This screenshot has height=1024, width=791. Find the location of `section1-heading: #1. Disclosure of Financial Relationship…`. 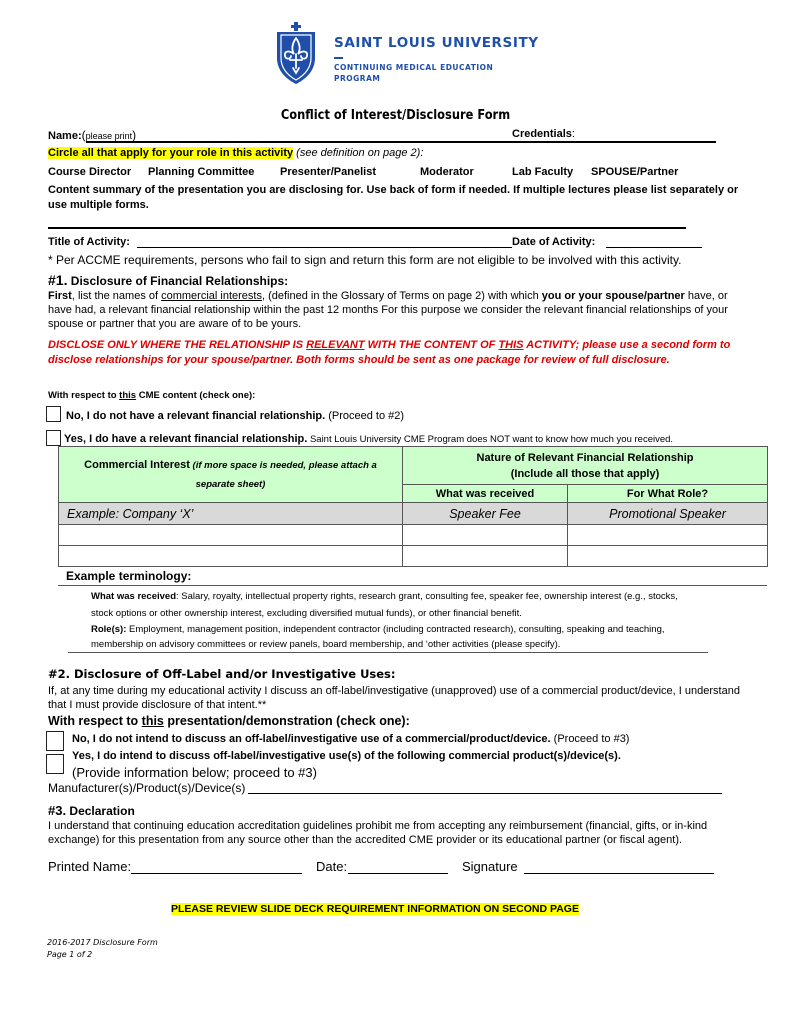

section1-heading: #1. Disclosure of Financial Relationship… is located at coordinates (168, 280).